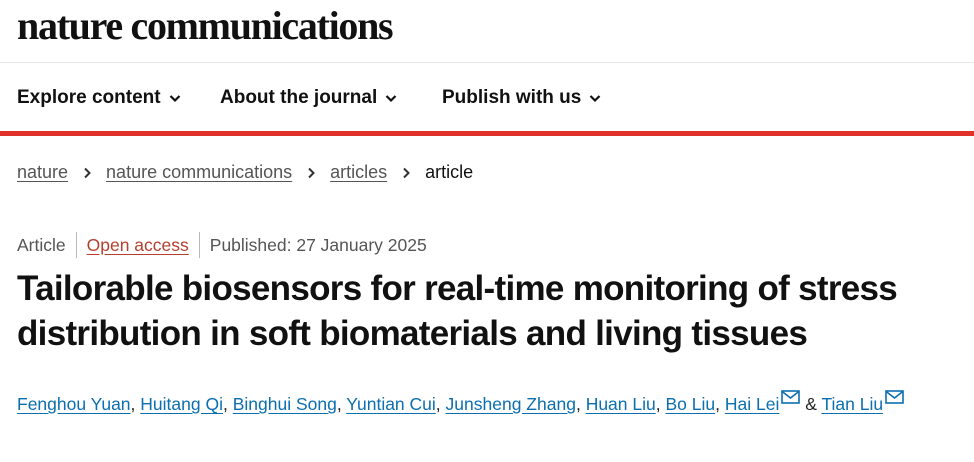 This screenshot has width=974, height=462. Describe the element at coordinates (199, 172) in the screenshot. I see `breadcrumb-nature-communications: nature communications` at that location.